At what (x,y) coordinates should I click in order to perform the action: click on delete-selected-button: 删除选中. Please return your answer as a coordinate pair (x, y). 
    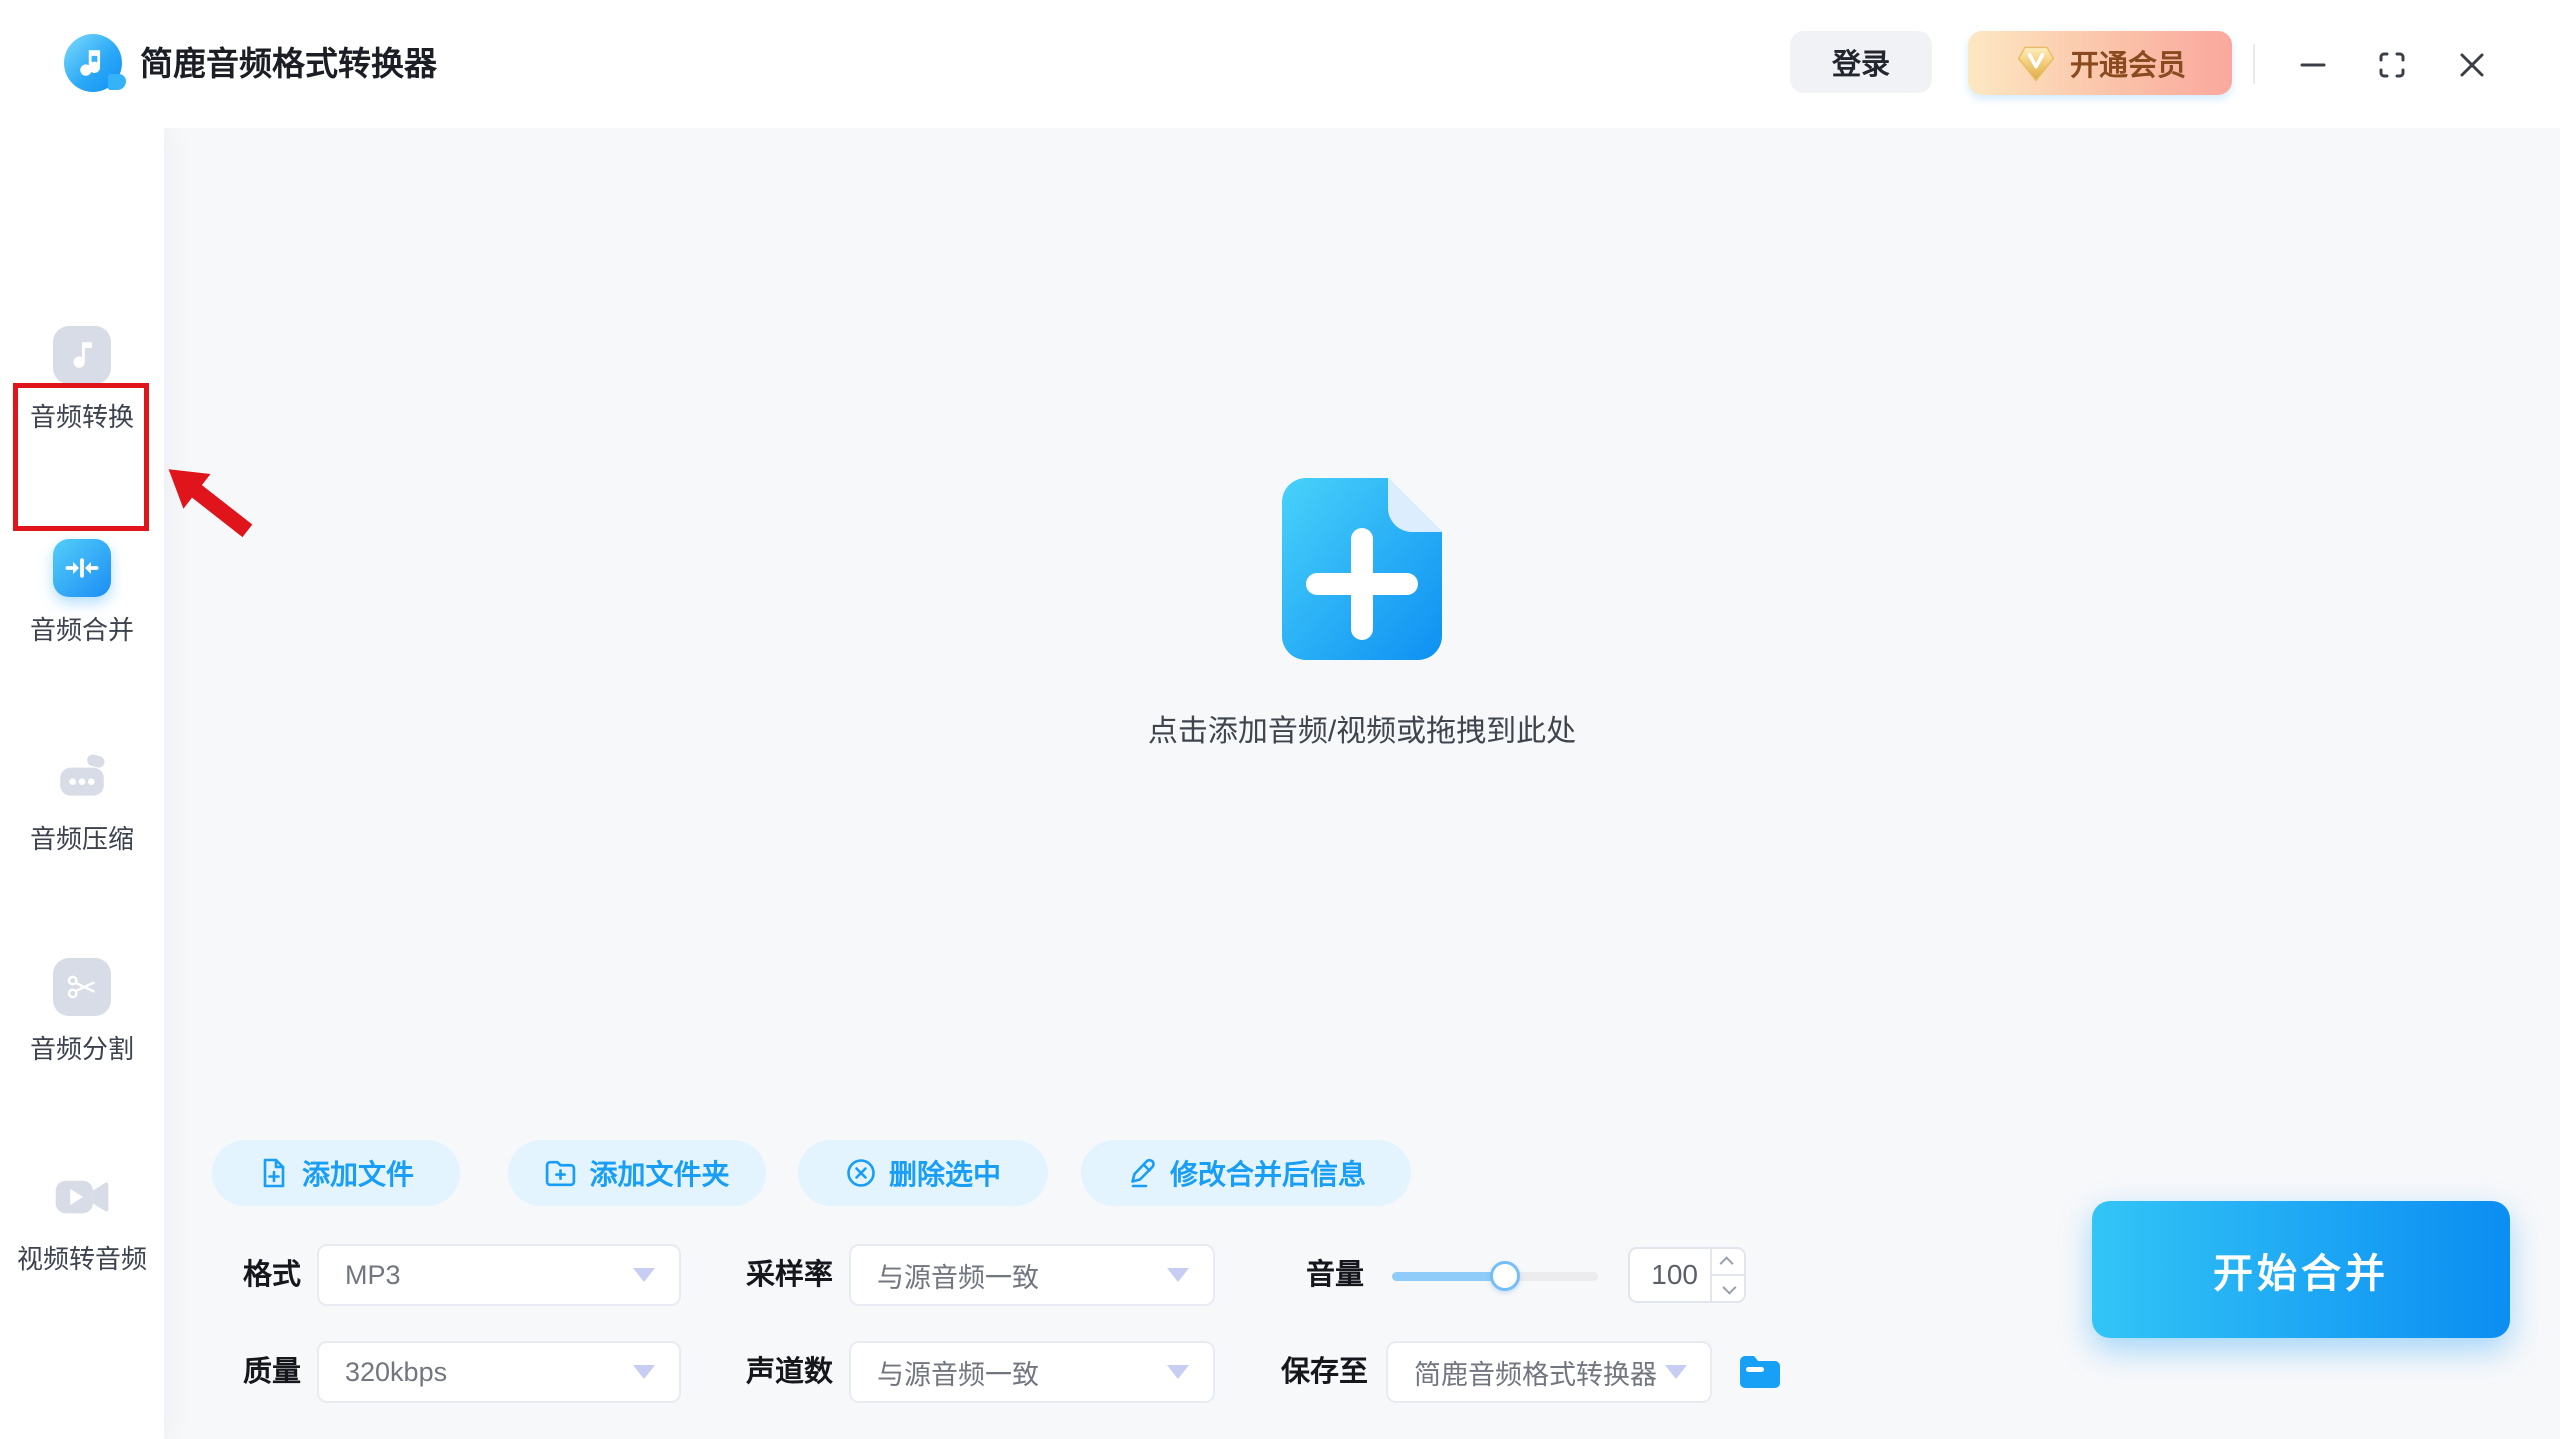
    Looking at the image, I should click on (923, 1173).